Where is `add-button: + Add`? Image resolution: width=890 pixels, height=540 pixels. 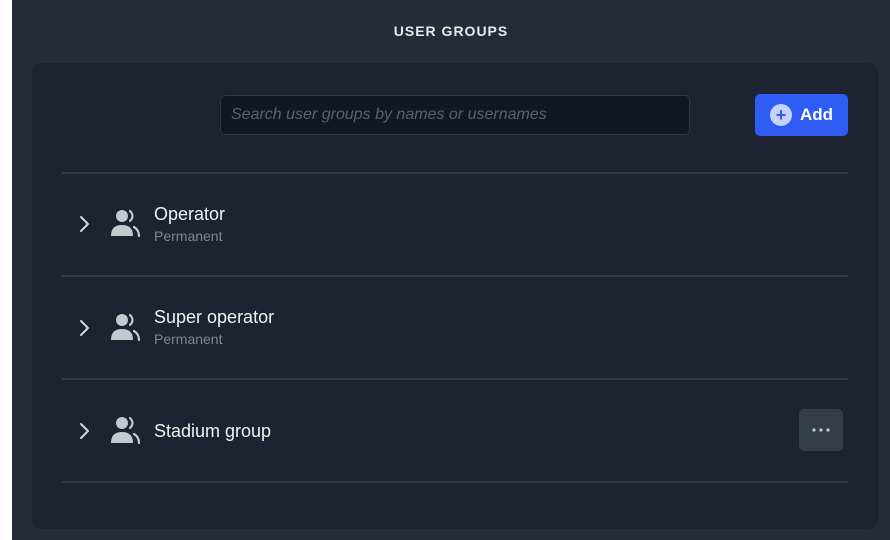 add-button: + Add is located at coordinates (801, 115).